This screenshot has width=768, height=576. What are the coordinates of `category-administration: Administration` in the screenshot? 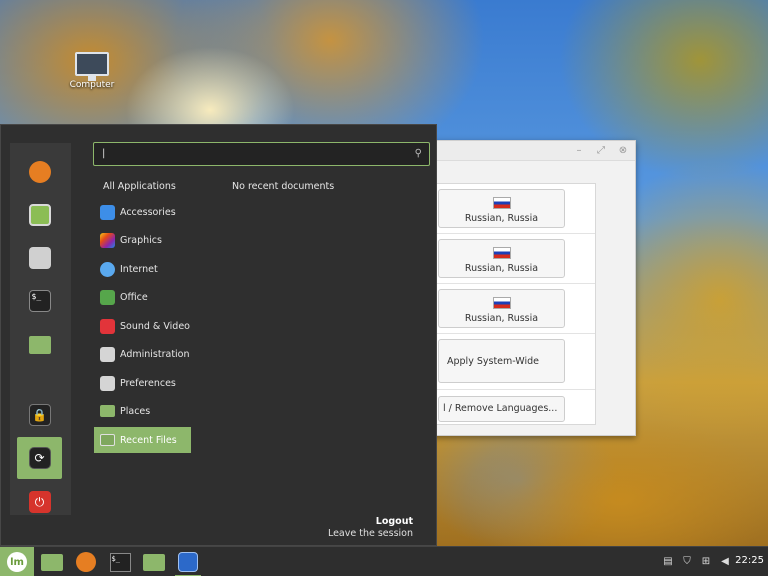 It's located at (142, 354).